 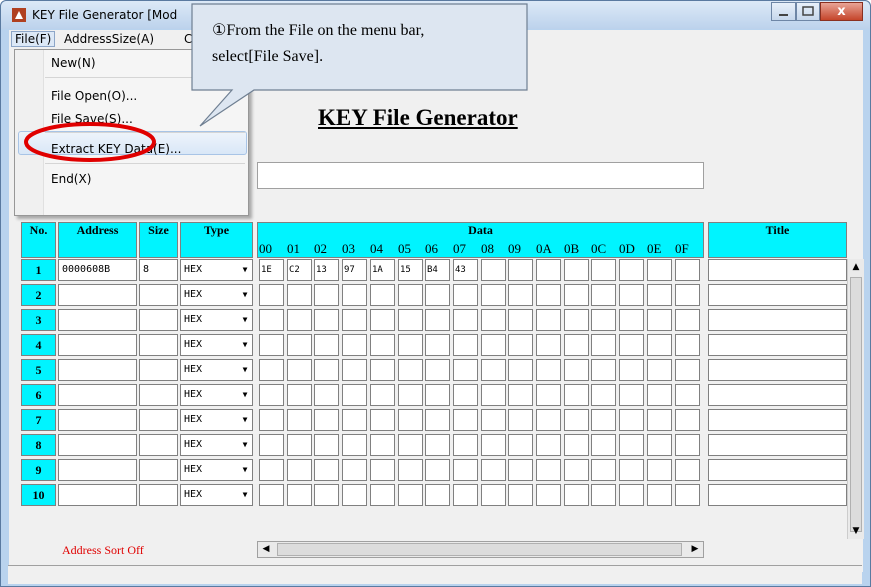 What do you see at coordinates (158, 270) in the screenshot?
I see `size-cell: 8` at bounding box center [158, 270].